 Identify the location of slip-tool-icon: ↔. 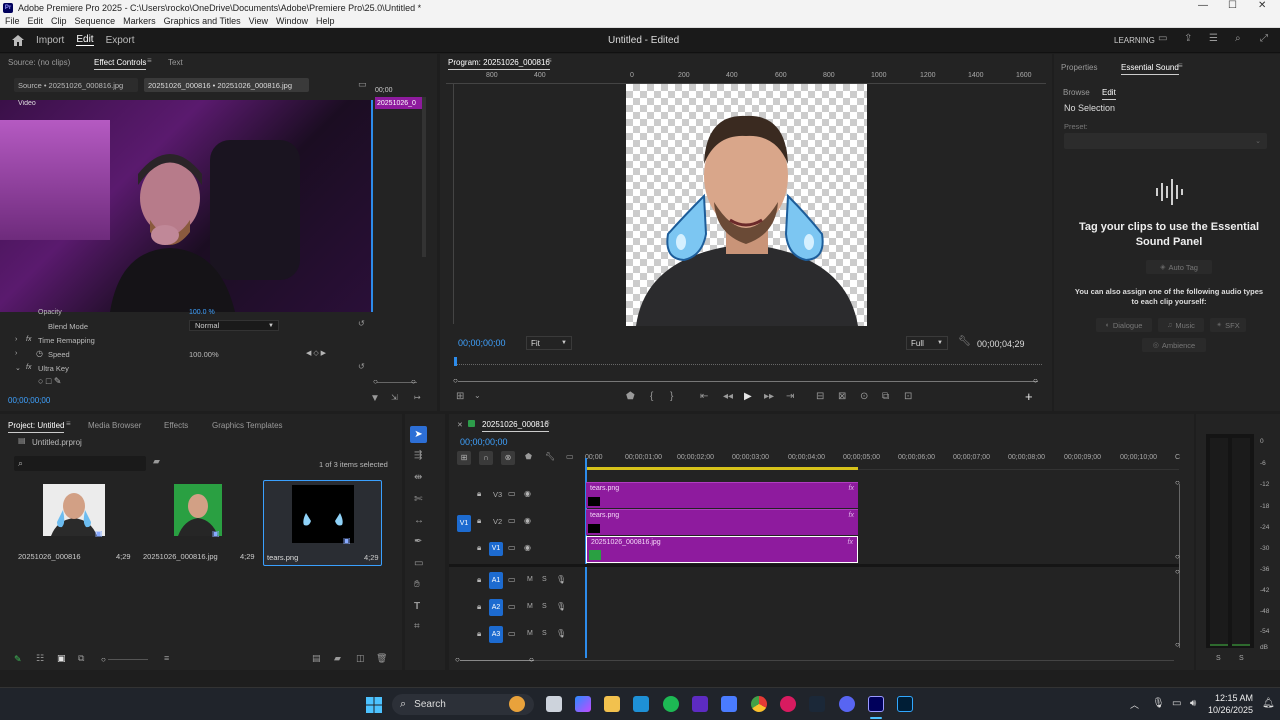
(419, 521).